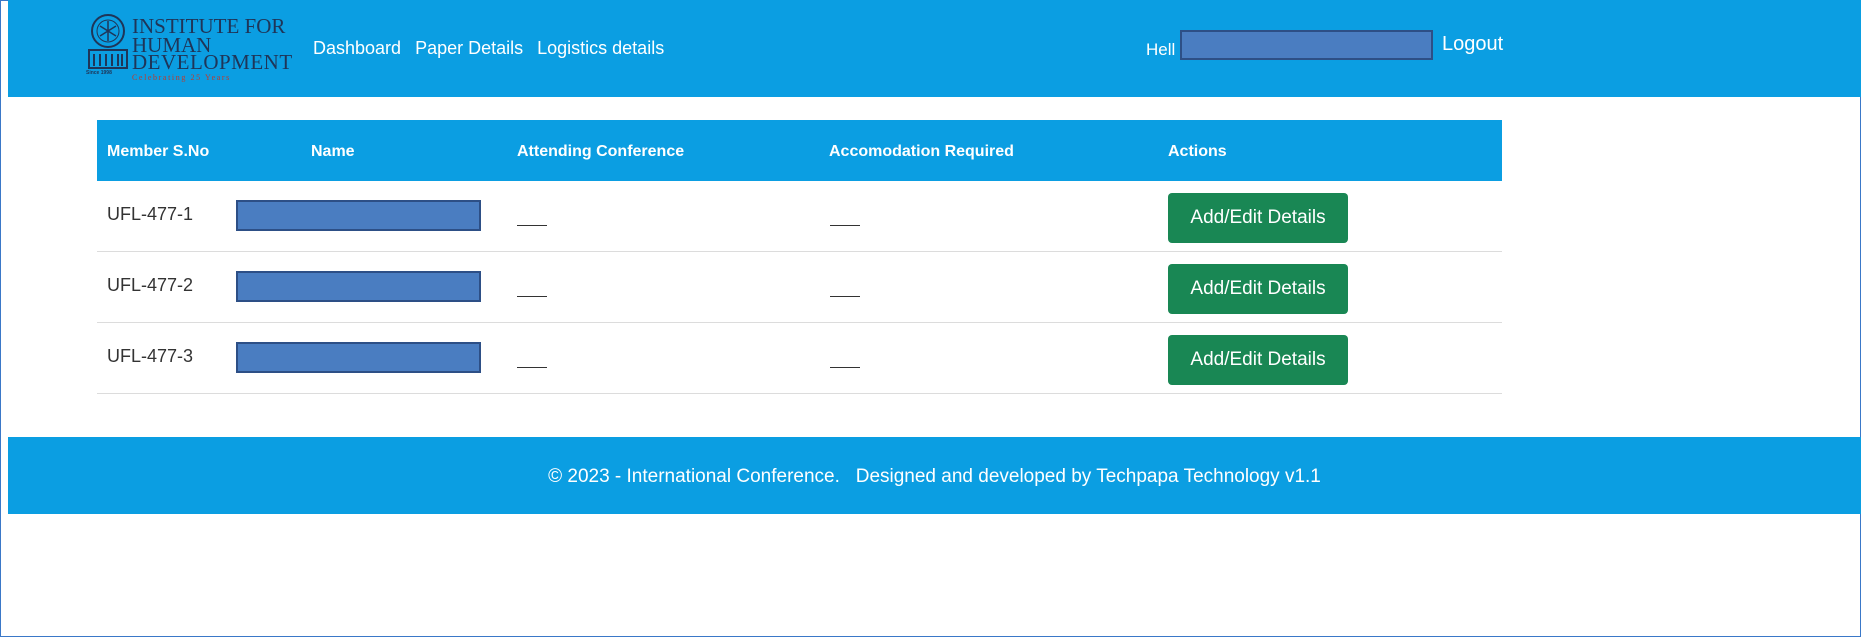 This screenshot has height=637, width=1861. I want to click on nav-paper-details: Paper Details, so click(469, 48).